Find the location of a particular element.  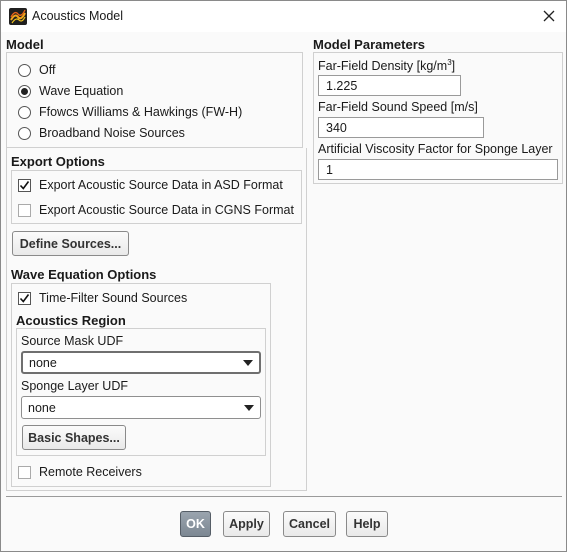

footer-divider is located at coordinates (284, 496).